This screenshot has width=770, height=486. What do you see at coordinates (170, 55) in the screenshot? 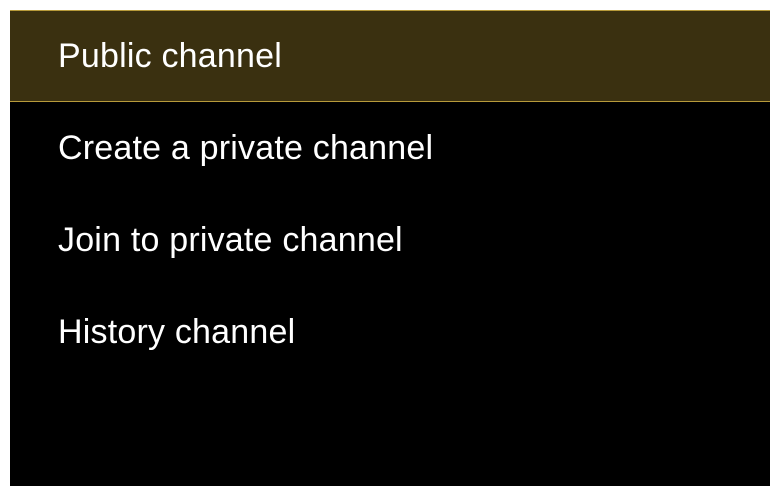
I see `menu-item-label: Public channel` at bounding box center [170, 55].